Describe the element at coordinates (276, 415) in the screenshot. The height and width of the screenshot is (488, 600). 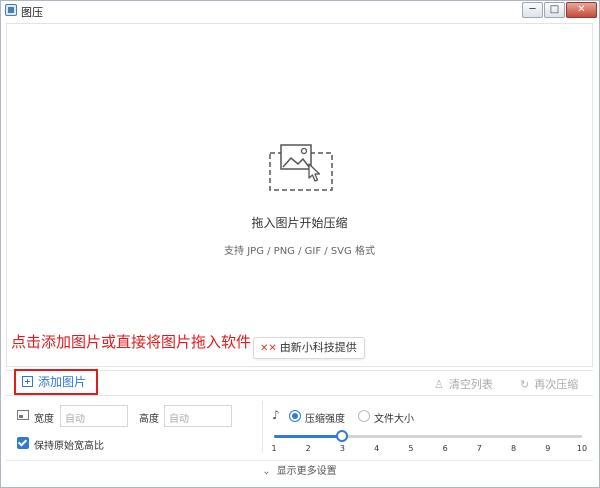
I see `compress-icon: ♪` at that location.